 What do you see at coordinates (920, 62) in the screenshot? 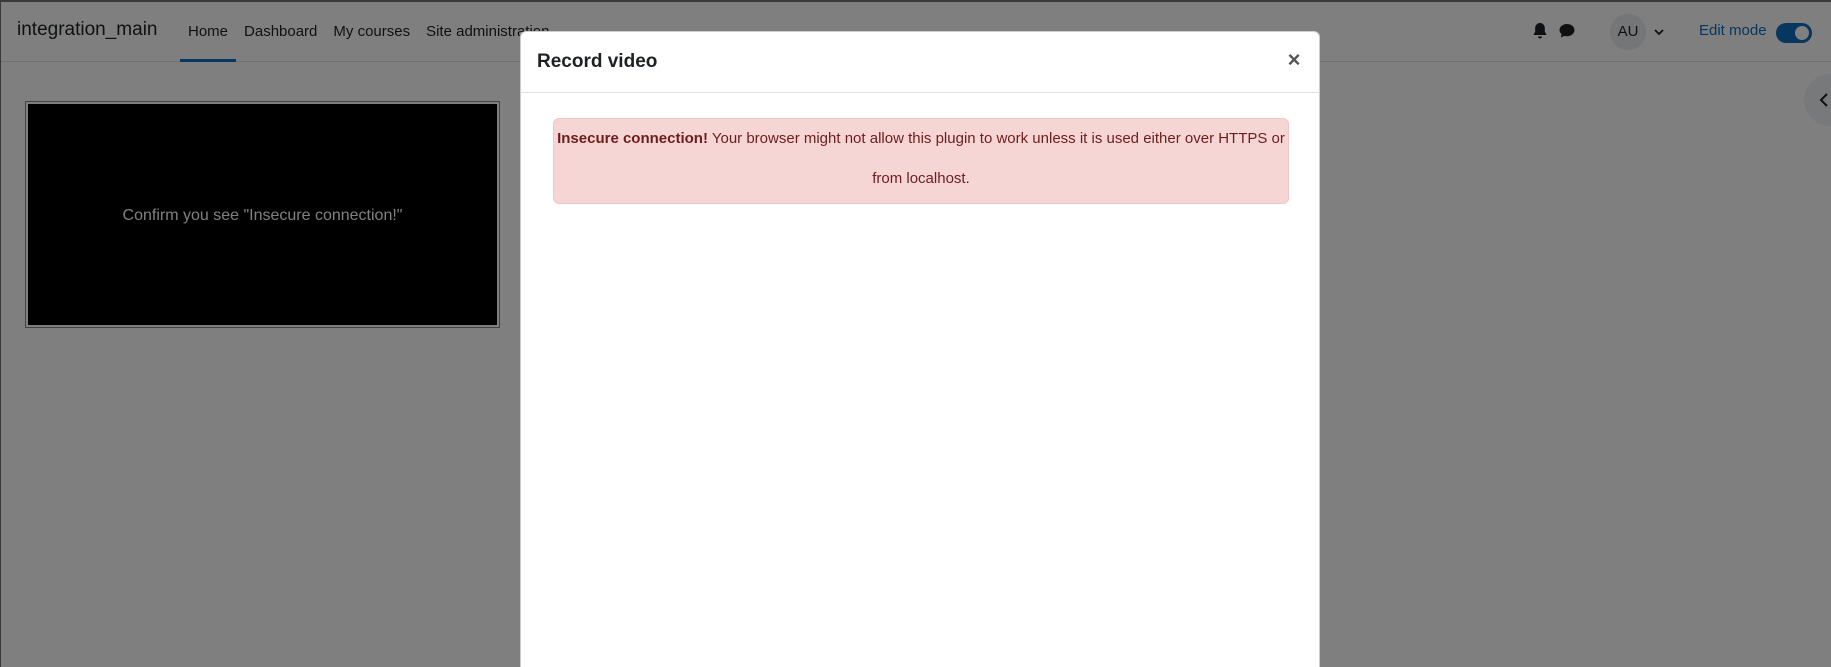
I see `modal-header: Record video ×` at bounding box center [920, 62].